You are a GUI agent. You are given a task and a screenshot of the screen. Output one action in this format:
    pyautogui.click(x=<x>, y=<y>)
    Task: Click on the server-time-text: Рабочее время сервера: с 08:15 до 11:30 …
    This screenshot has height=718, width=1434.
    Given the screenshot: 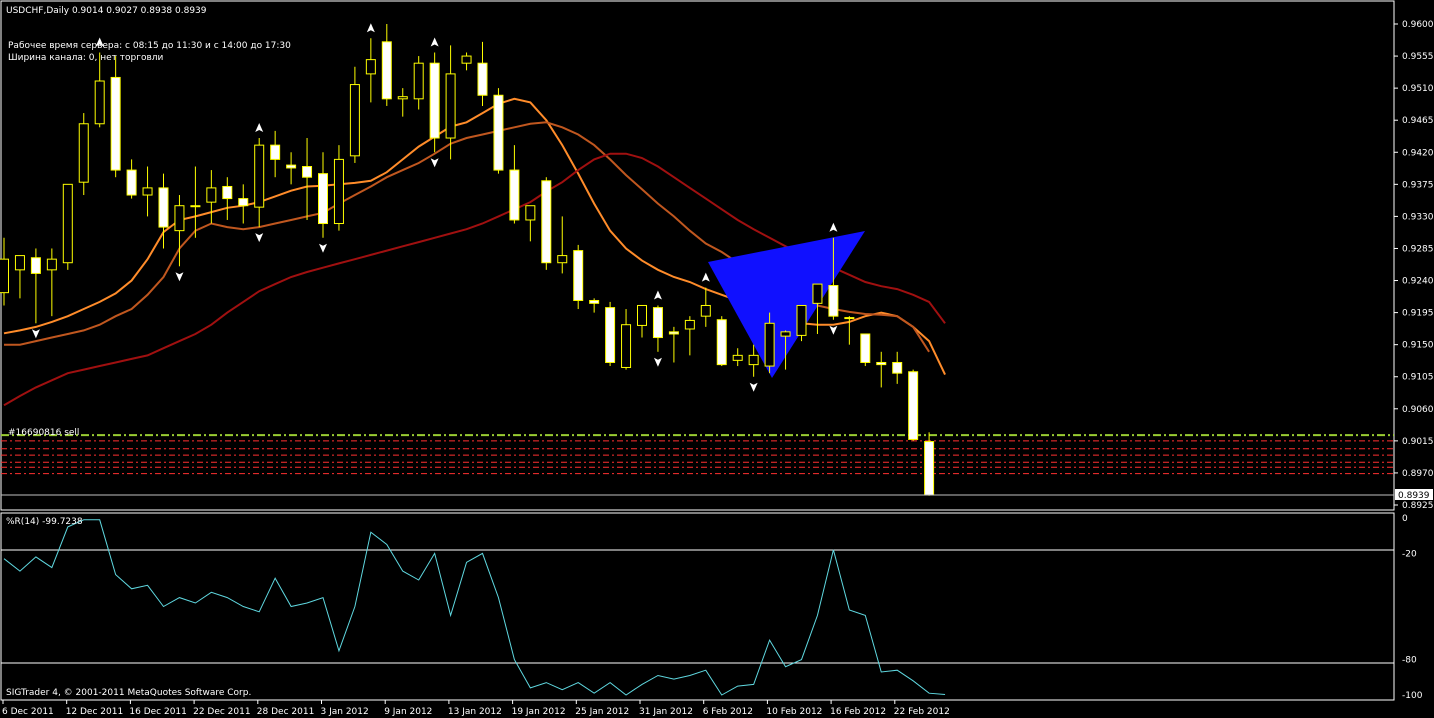 What is the action you would take?
    pyautogui.click(x=149, y=46)
    